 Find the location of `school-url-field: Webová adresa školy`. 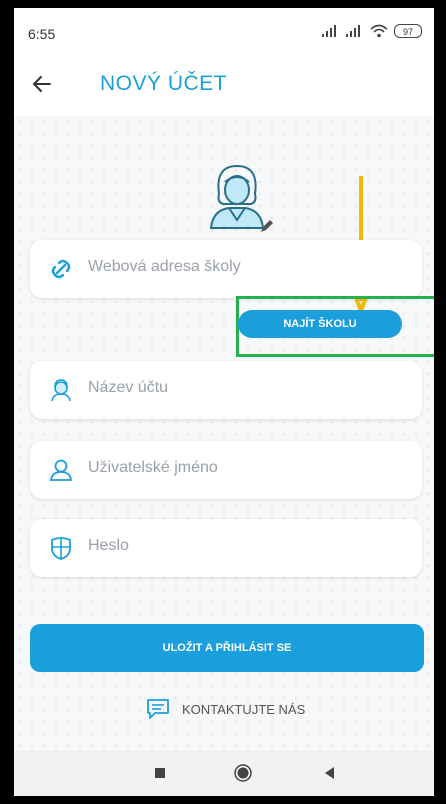

school-url-field: Webová adresa školy is located at coordinates (226, 269).